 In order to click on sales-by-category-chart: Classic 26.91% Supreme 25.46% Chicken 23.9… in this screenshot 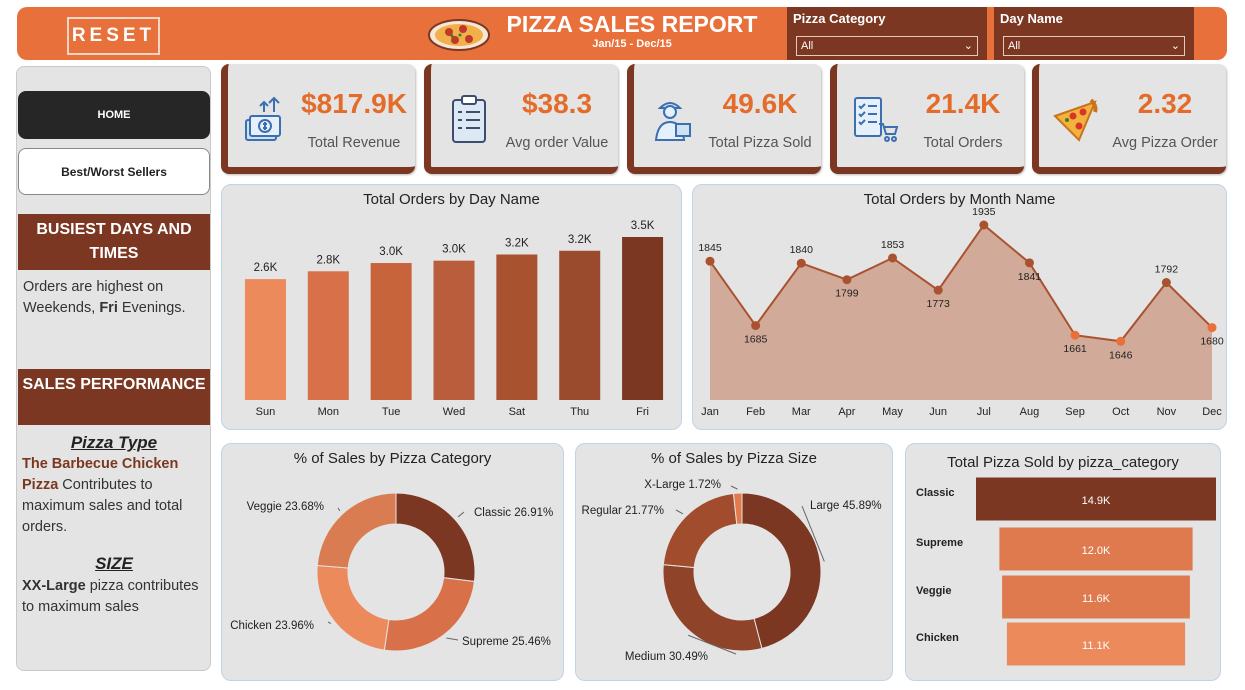, I will do `click(391, 572)`.